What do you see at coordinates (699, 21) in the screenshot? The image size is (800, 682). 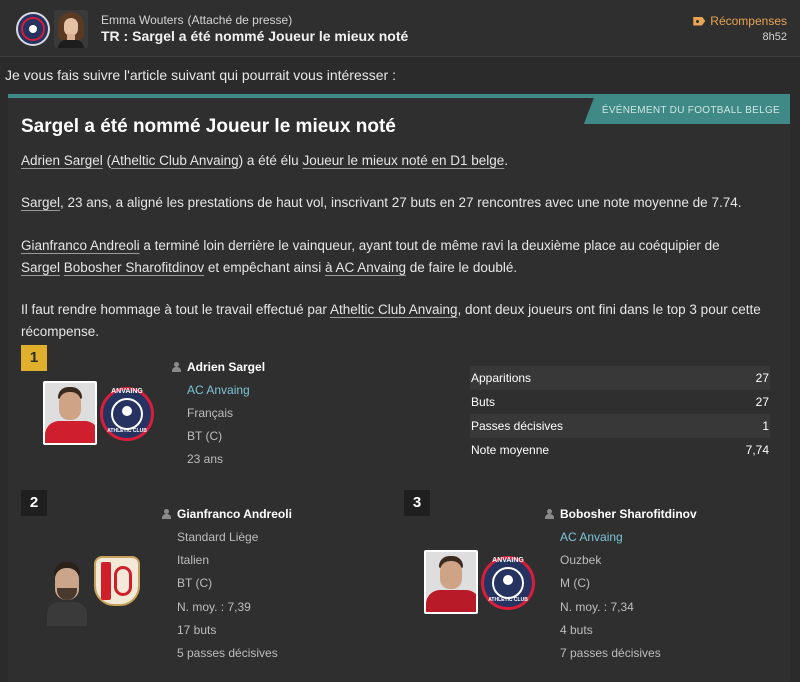 I see `tag-icon` at bounding box center [699, 21].